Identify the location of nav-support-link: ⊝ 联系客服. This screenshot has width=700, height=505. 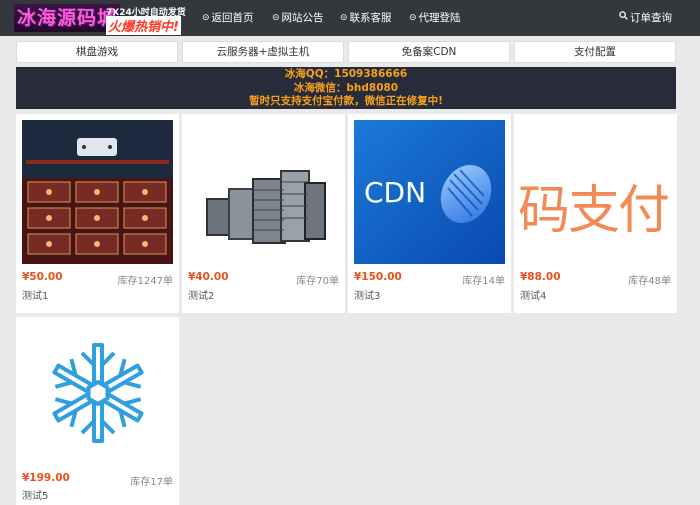
(366, 18).